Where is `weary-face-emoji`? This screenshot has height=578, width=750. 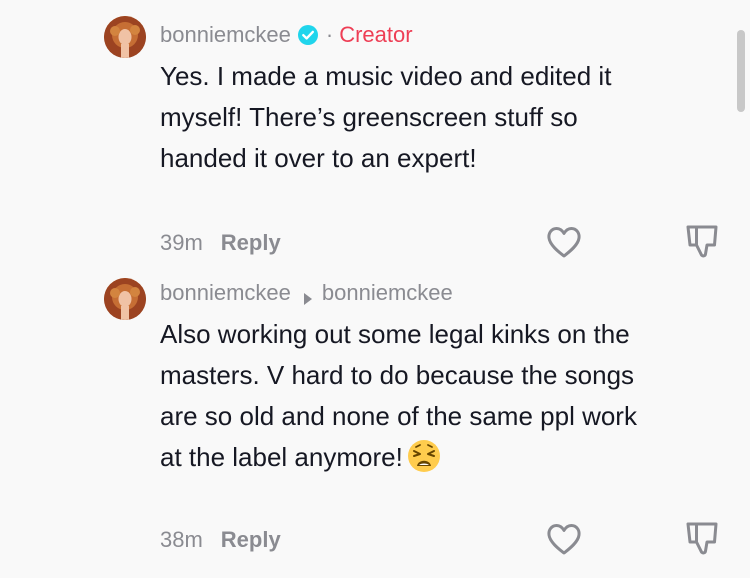 weary-face-emoji is located at coordinates (424, 456).